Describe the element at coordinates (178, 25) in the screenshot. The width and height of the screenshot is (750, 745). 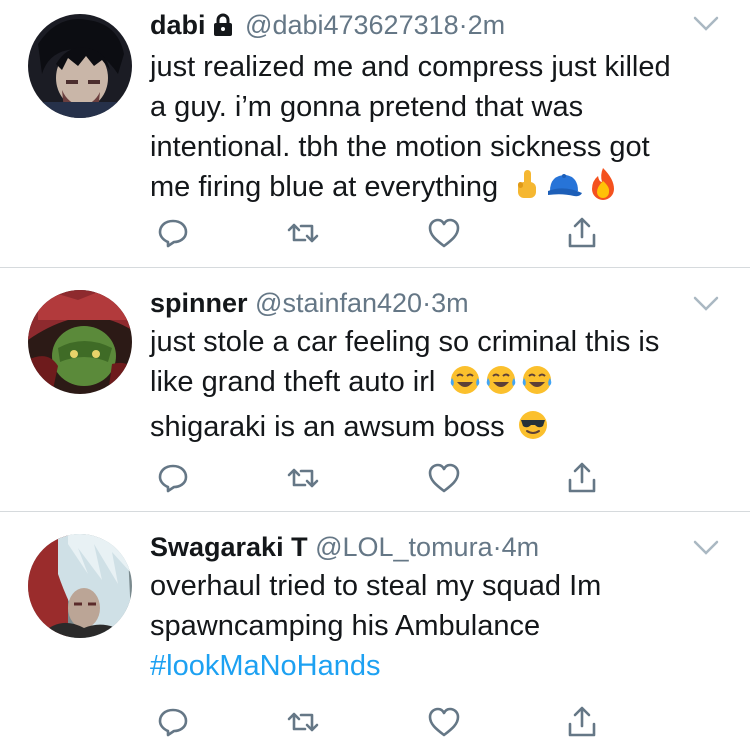
I see `display-name: dabi` at that location.